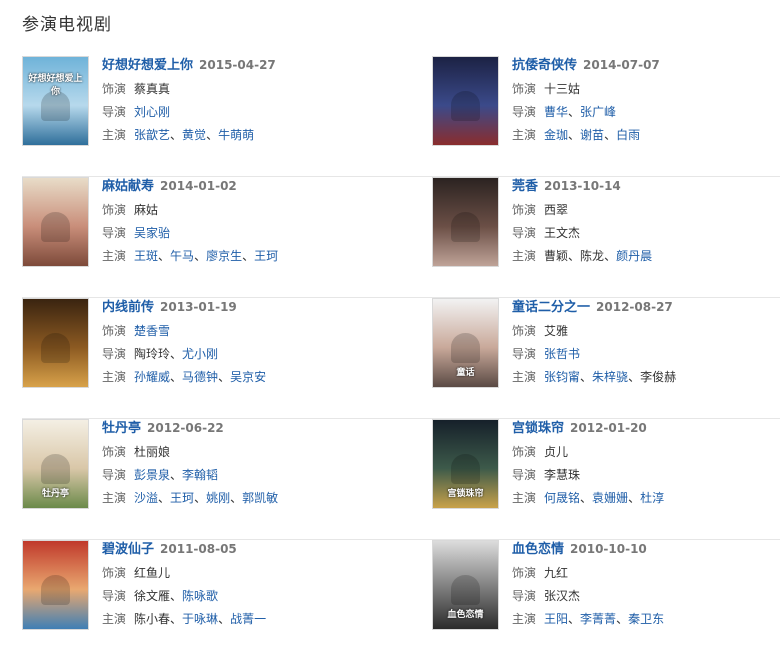 Image resolution: width=780 pixels, height=661 pixels. I want to click on cast-line: 主演 沙溢、王珂、姚刚、郭凯敏, so click(237, 498).